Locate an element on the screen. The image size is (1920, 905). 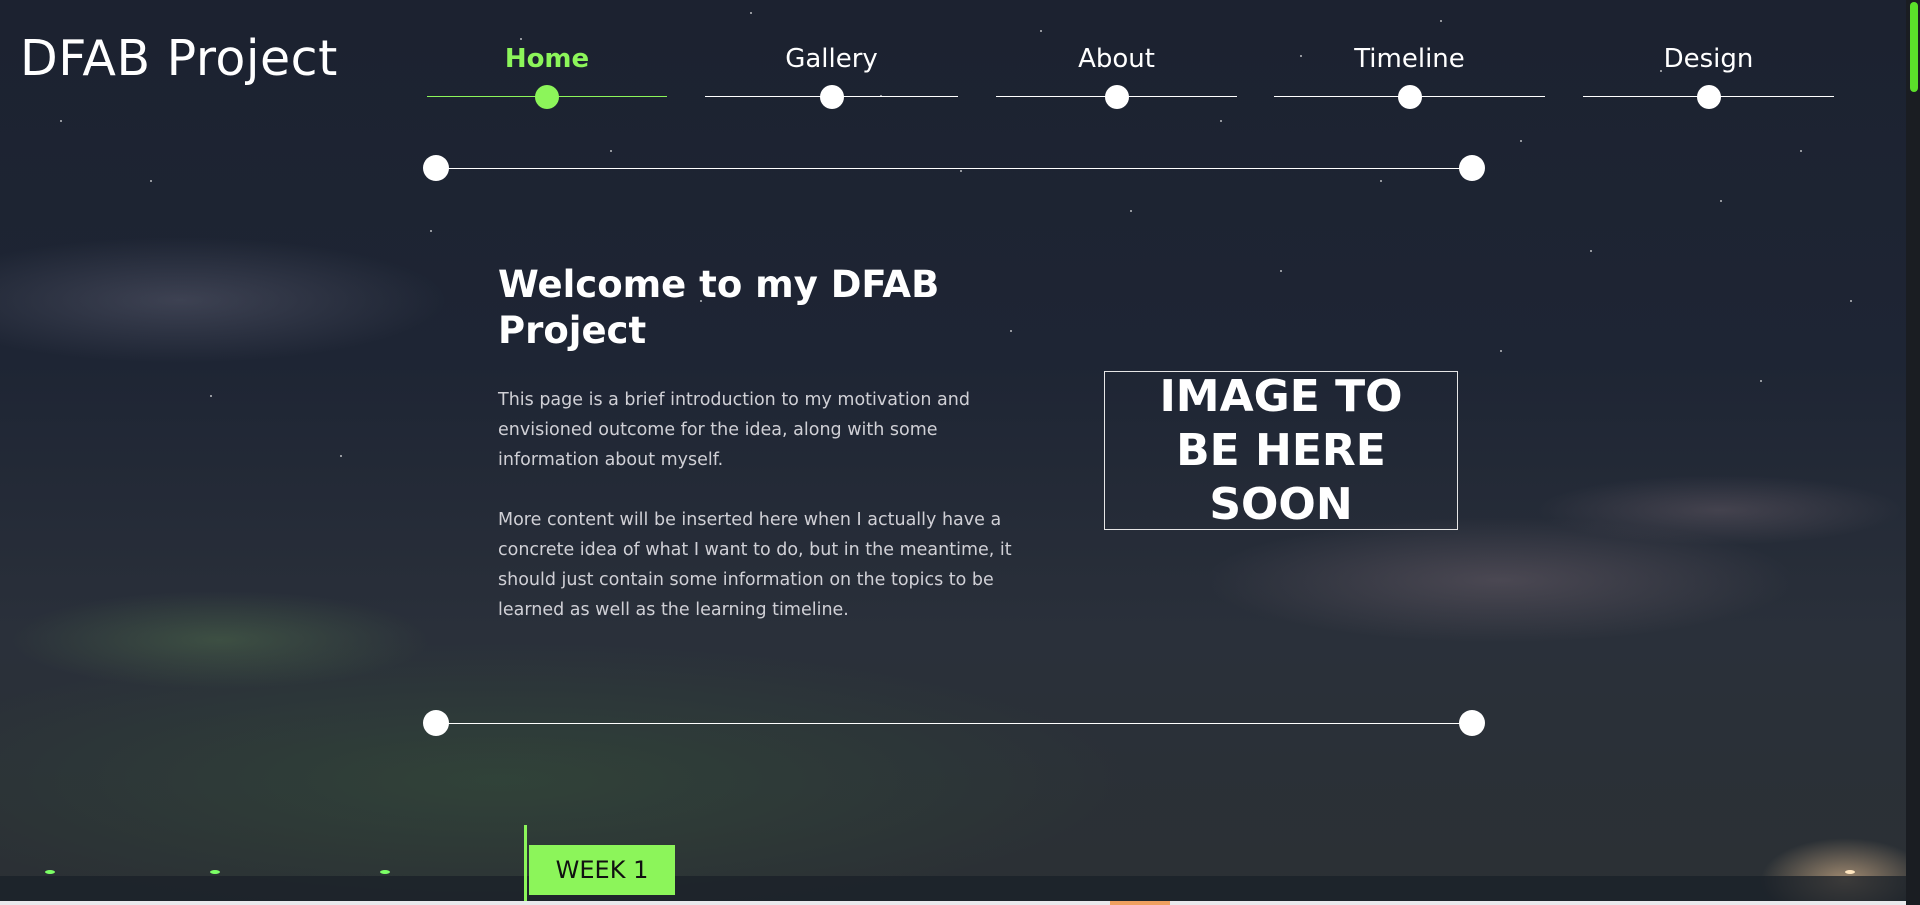
image-placeholder-text: IMAGE TO BE HERE SOON is located at coordinates (1281, 450).